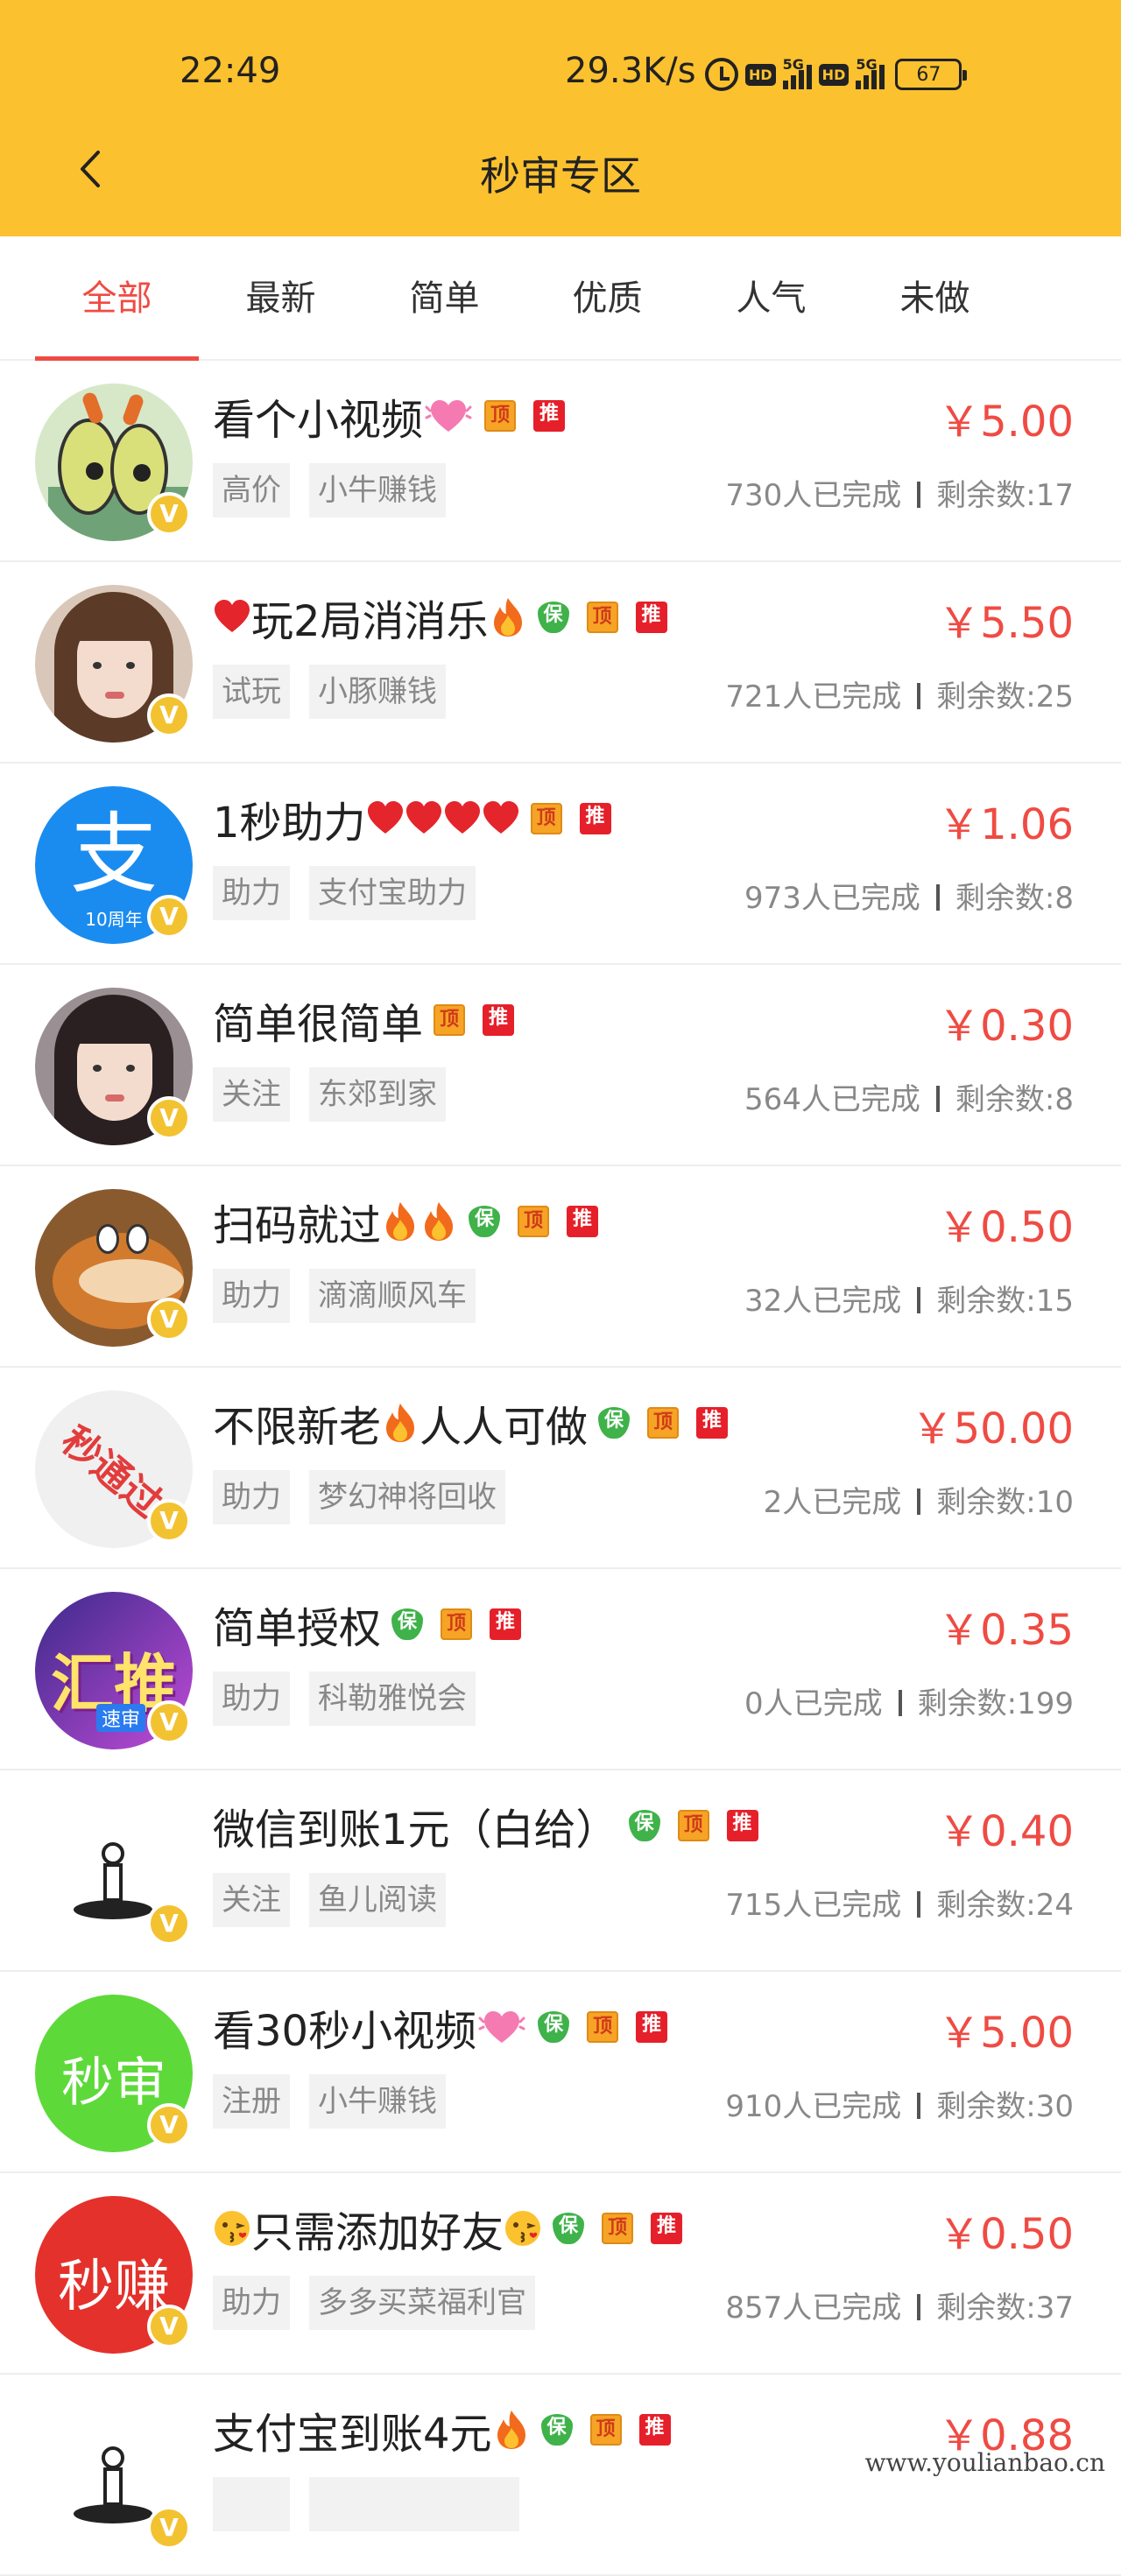 This screenshot has width=1121, height=2576. What do you see at coordinates (931, 74) in the screenshot?
I see `battery-icon: 67` at bounding box center [931, 74].